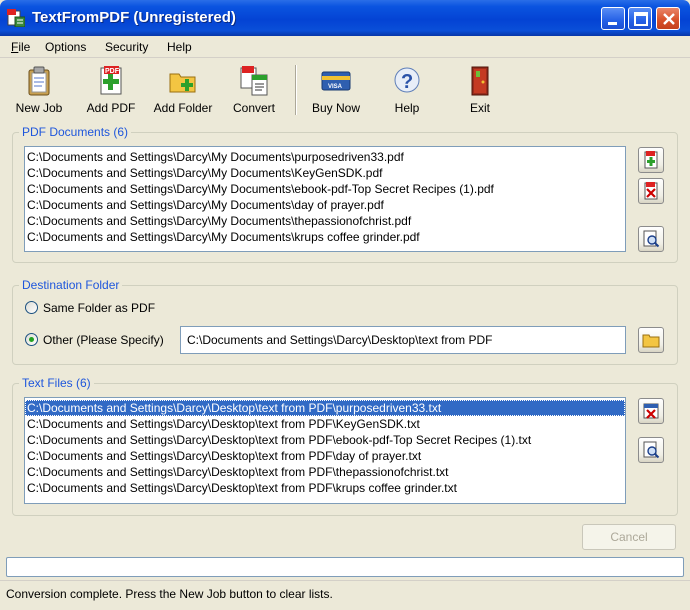  What do you see at coordinates (111, 108) in the screenshot?
I see `add-pdf-label: Add PDF` at bounding box center [111, 108].